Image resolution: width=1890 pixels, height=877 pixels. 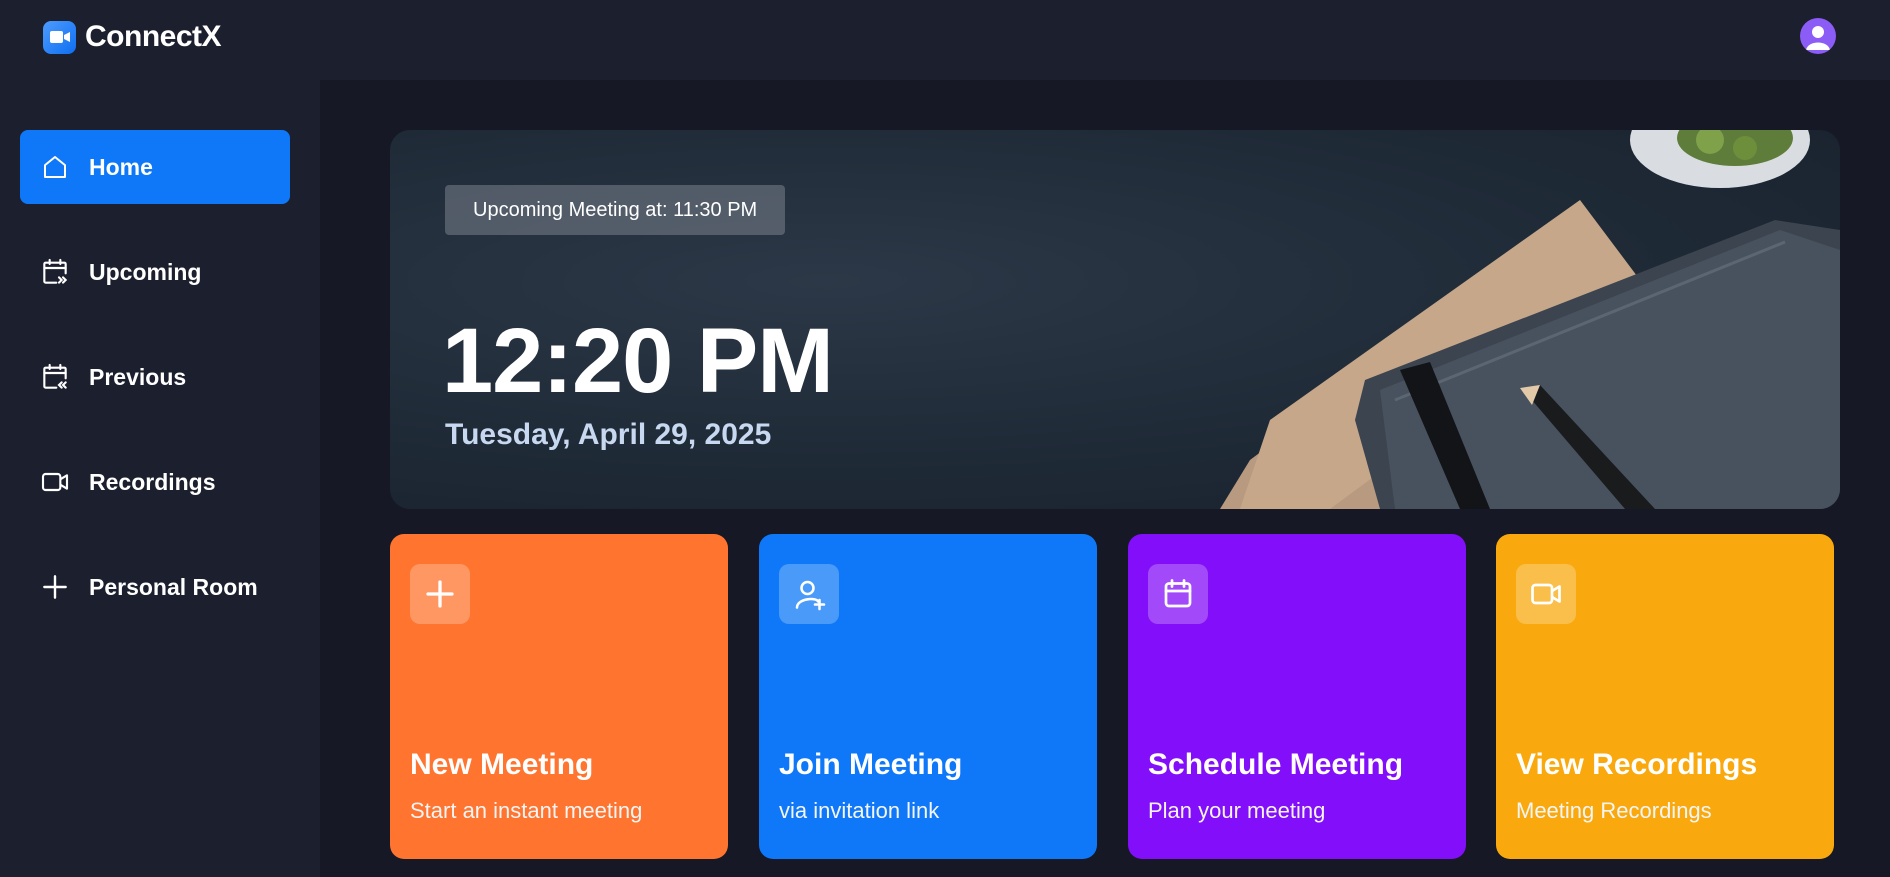 What do you see at coordinates (859, 810) in the screenshot?
I see `card-subtitle: via invitation link` at bounding box center [859, 810].